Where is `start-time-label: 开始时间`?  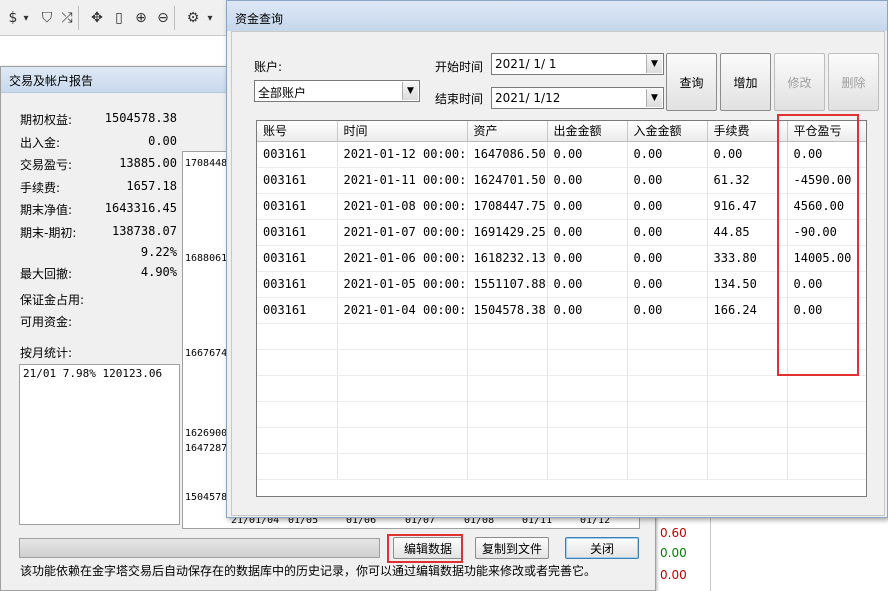 start-time-label: 开始时间 is located at coordinates (459, 67).